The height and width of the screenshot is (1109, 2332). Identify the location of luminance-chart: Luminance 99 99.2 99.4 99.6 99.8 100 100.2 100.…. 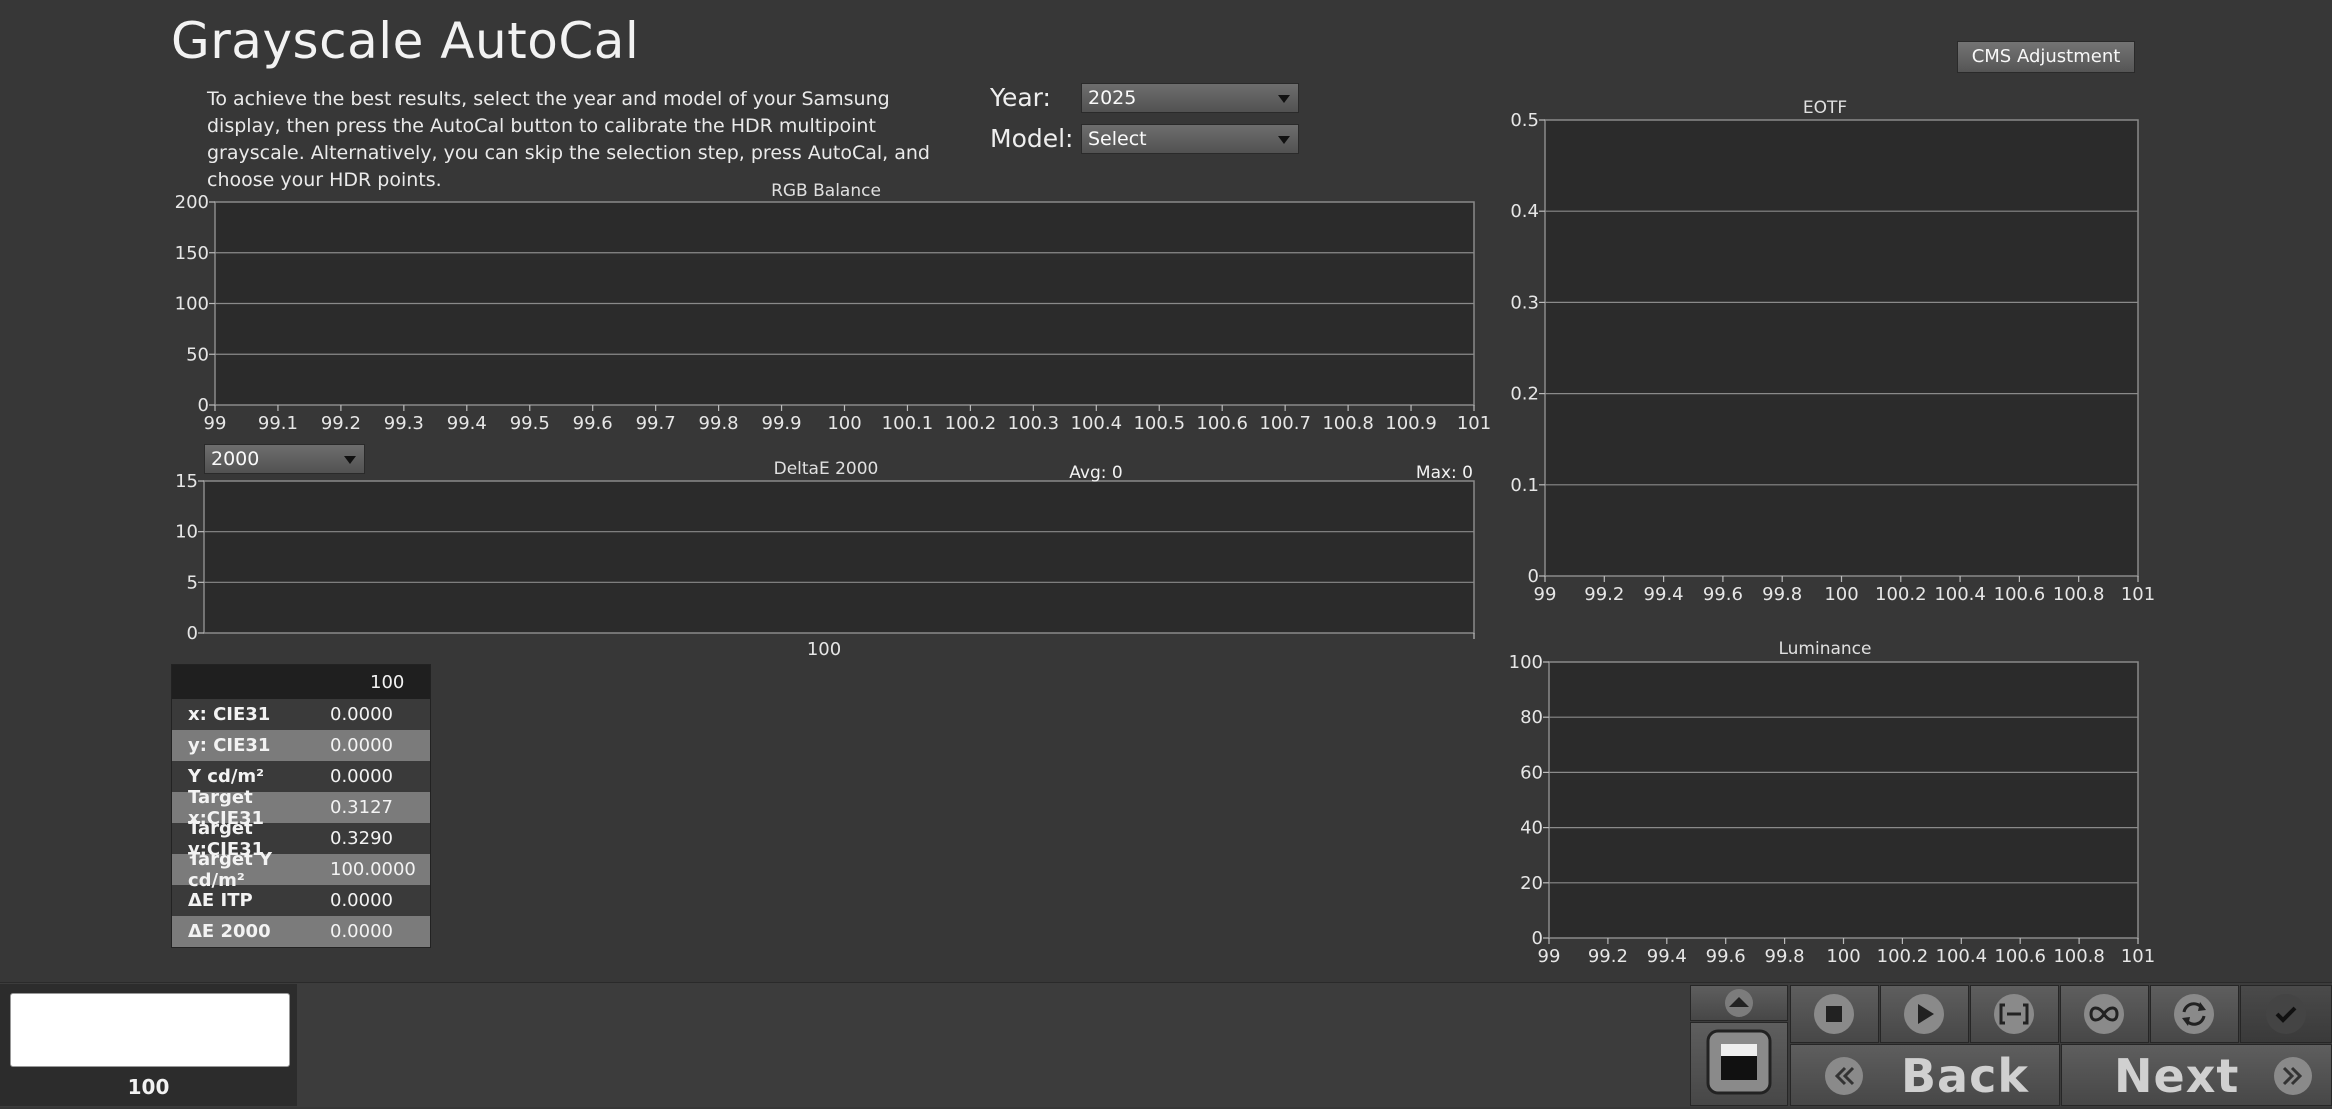
(1832, 803).